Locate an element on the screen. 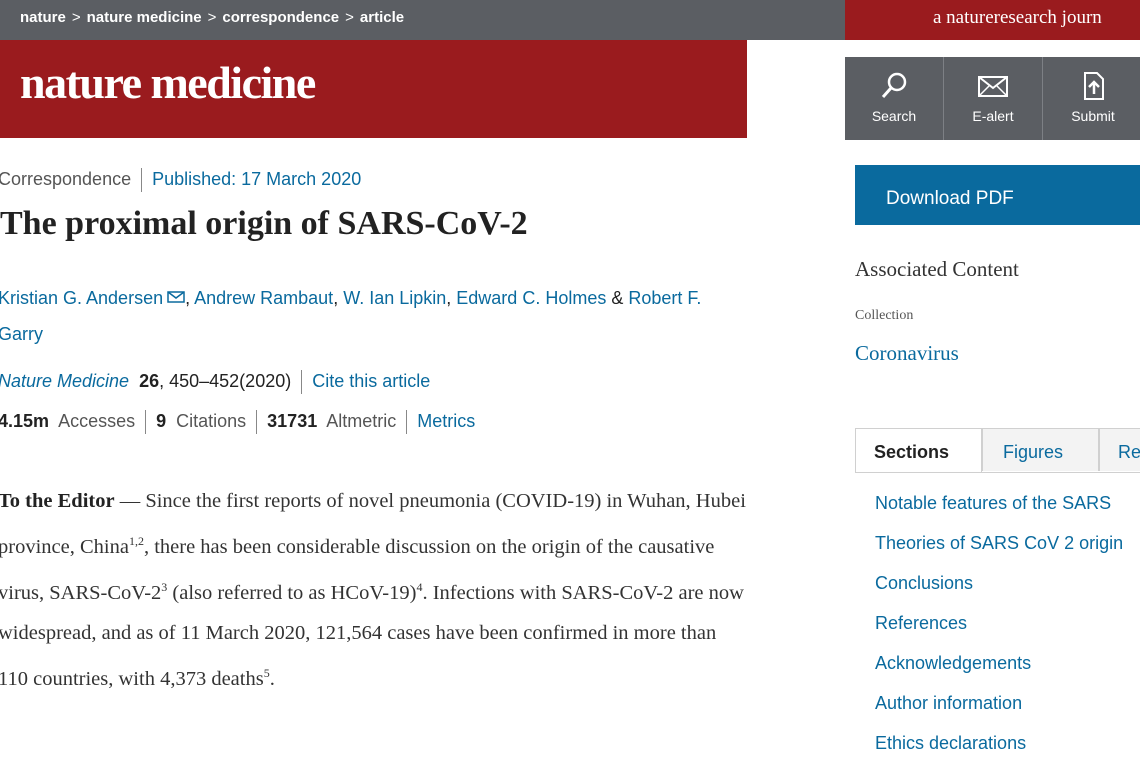 The height and width of the screenshot is (773, 1140). section-link: References is located at coordinates (999, 633).